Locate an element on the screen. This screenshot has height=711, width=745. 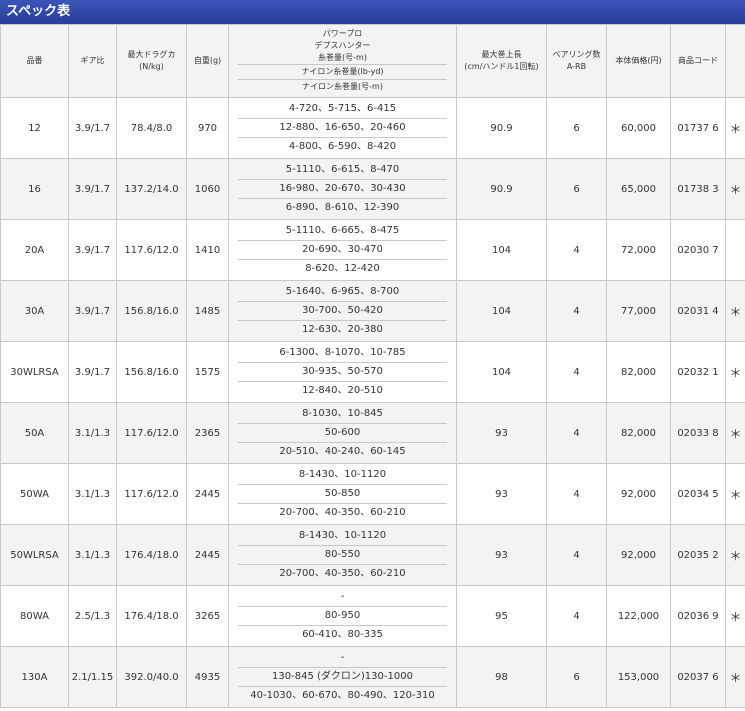
cell-model: 50A is located at coordinates (34, 433).